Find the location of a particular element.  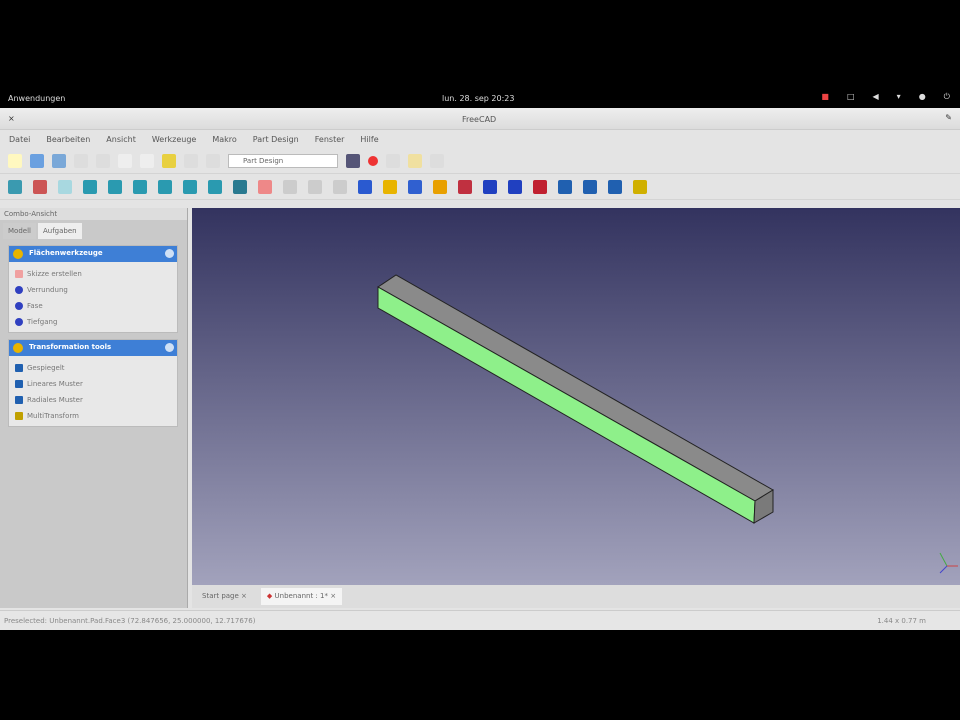

pocket-feature-icon is located at coordinates (415, 186).